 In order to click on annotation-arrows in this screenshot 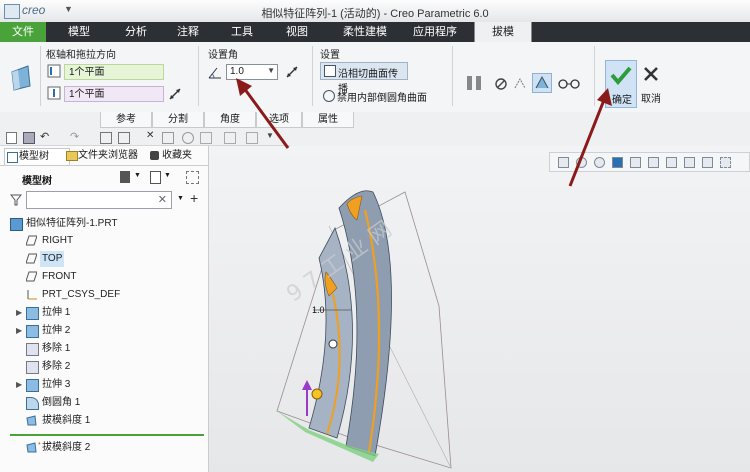, I will do `click(424, 132)`.